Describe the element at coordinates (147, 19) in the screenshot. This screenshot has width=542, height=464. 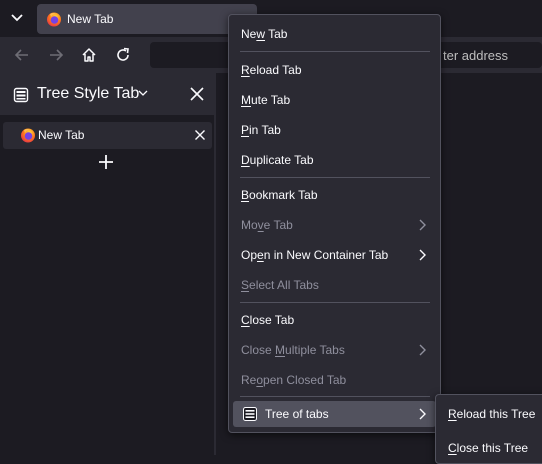
I see `browser-tab-selected: New Tab` at that location.